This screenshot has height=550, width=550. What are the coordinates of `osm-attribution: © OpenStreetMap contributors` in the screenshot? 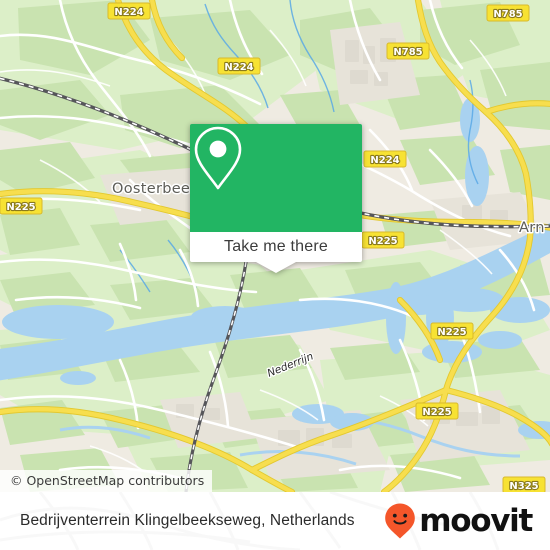 It's located at (106, 481).